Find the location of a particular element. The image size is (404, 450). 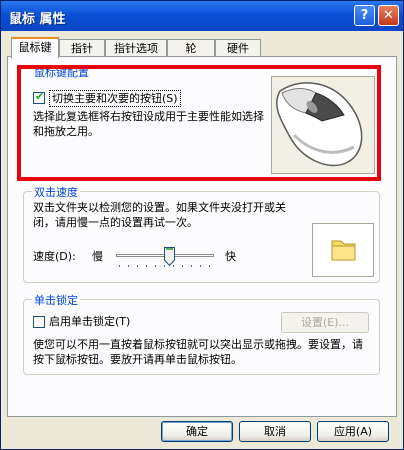

folder-icon is located at coordinates (343, 250).